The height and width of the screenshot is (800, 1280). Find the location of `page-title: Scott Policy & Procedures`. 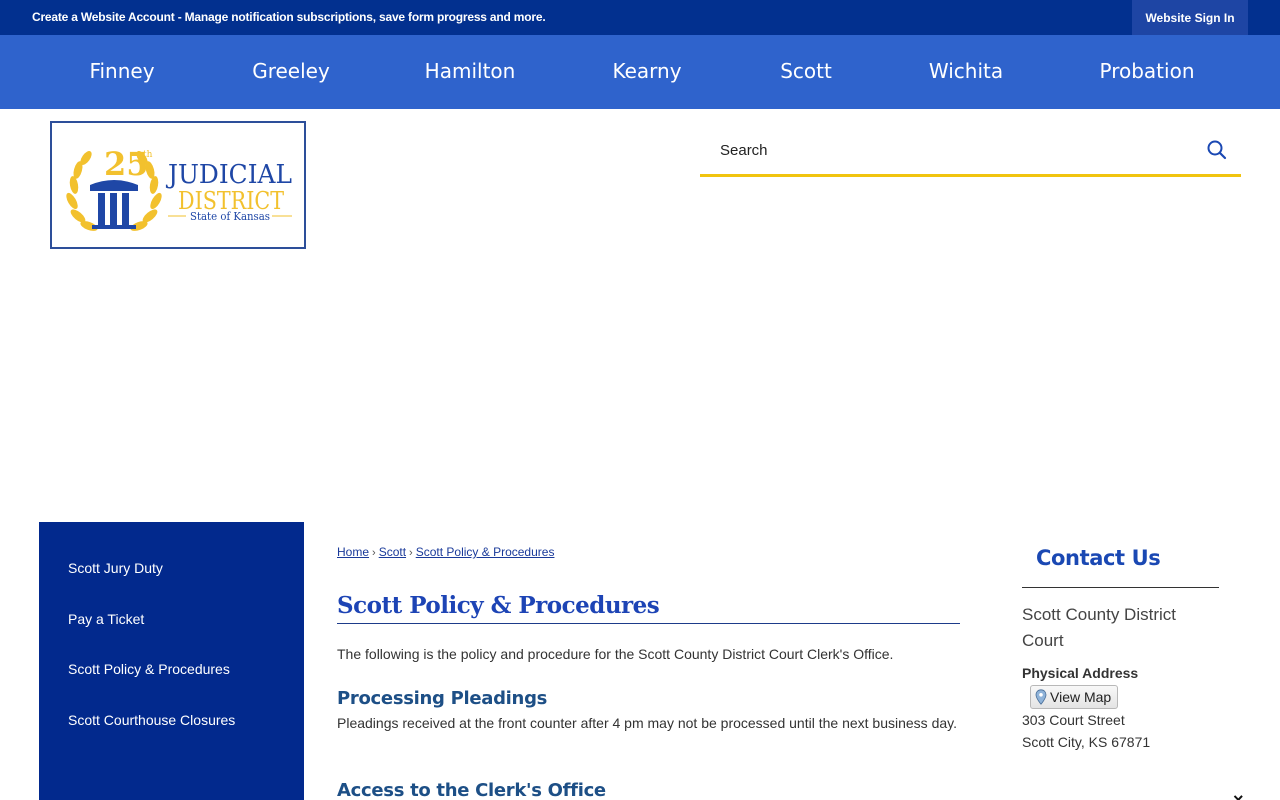

page-title: Scott Policy & Procedures is located at coordinates (648, 608).